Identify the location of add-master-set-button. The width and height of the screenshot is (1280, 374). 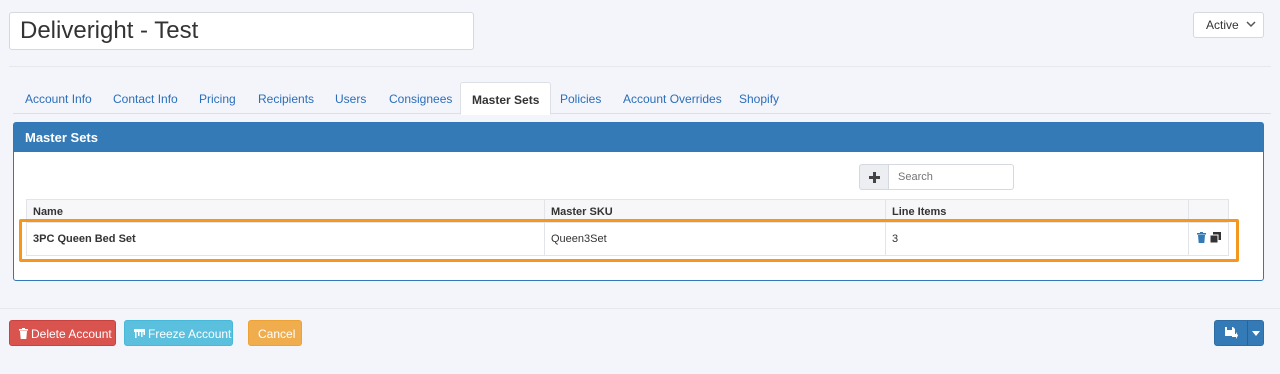
(874, 177).